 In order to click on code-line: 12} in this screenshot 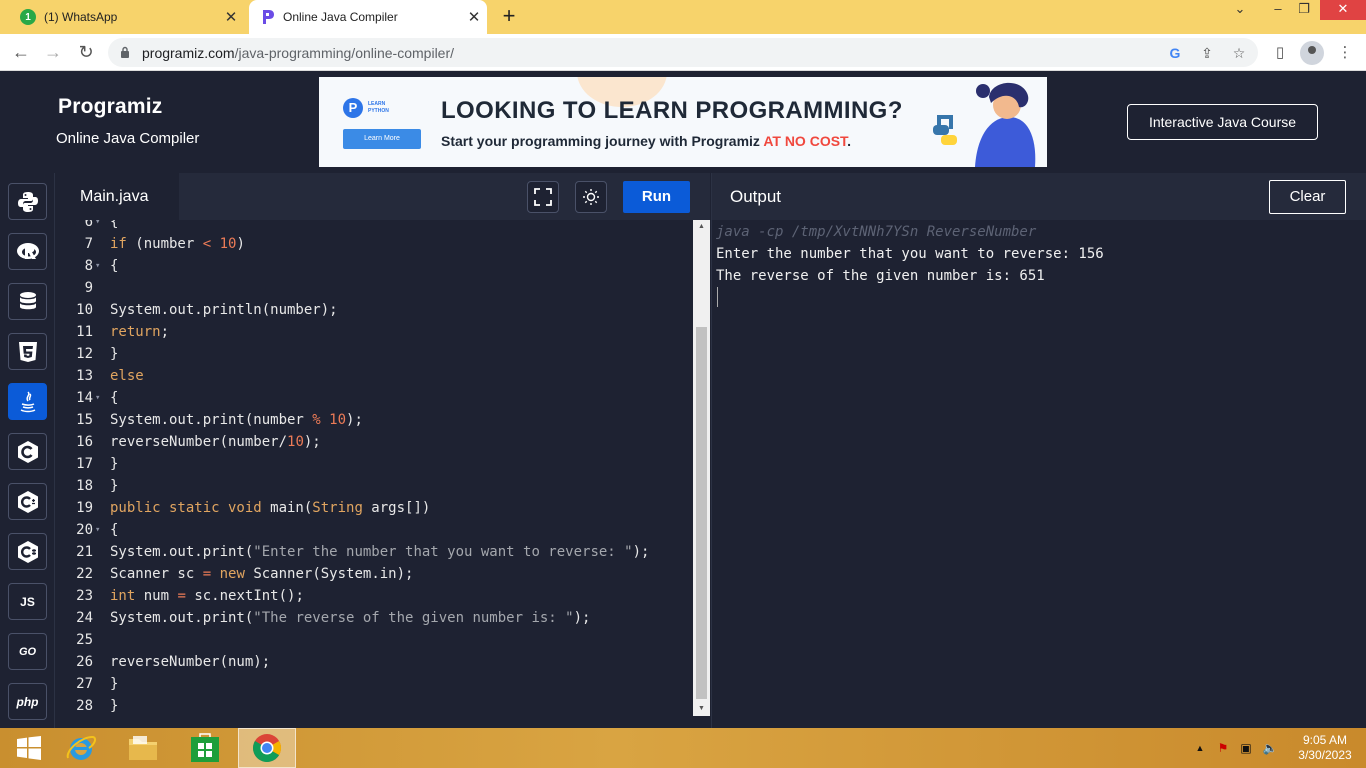, I will do `click(374, 354)`.